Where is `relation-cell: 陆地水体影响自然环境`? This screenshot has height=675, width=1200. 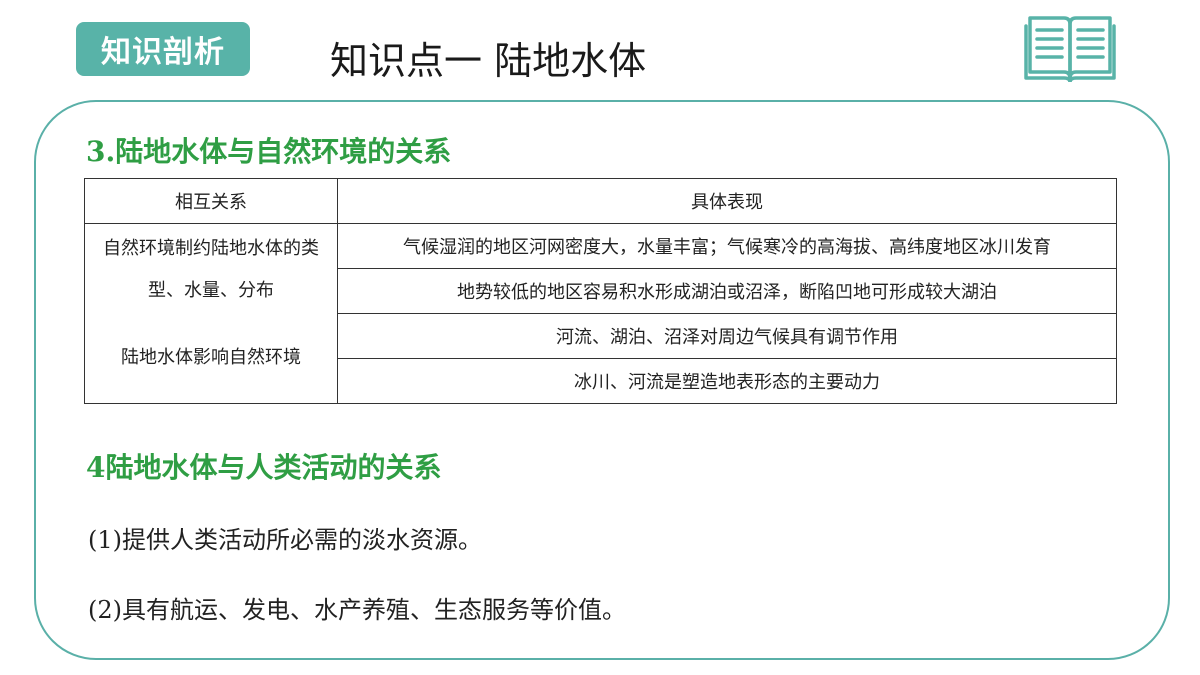 relation-cell: 陆地水体影响自然环境 is located at coordinates (211, 358).